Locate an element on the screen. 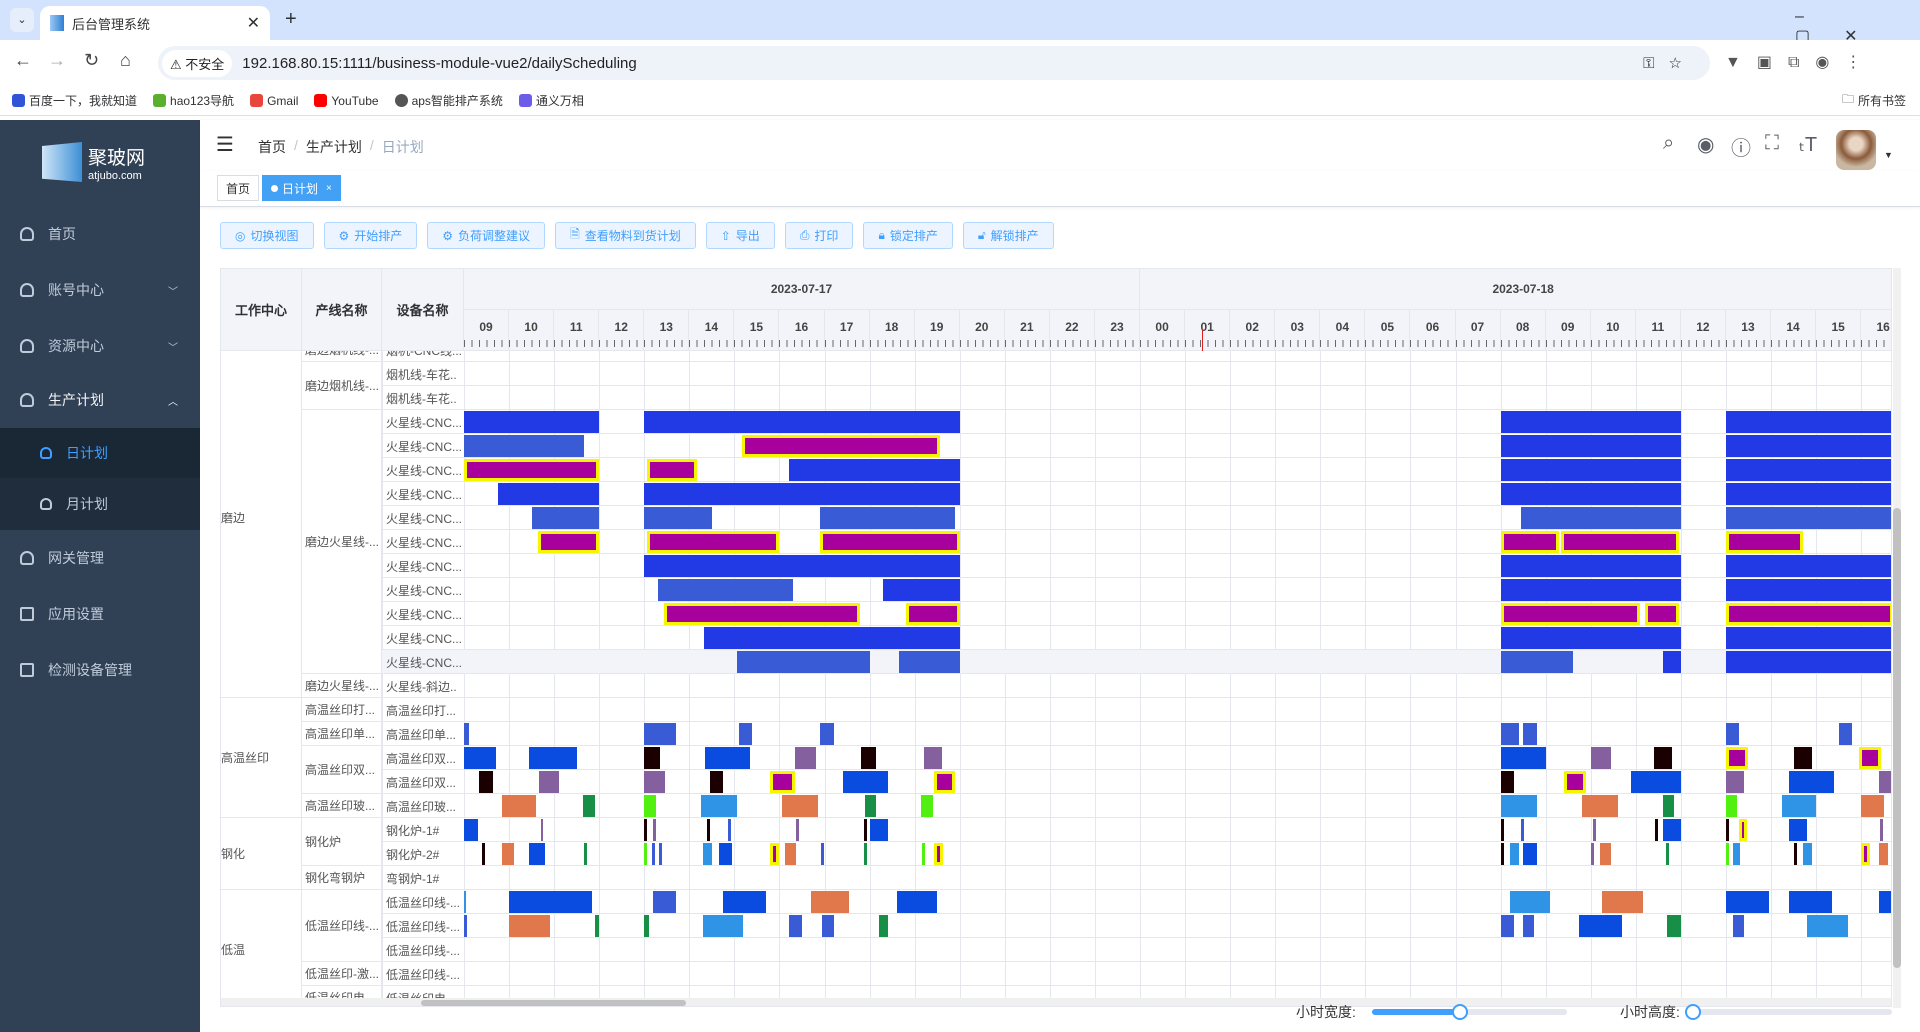 This screenshot has width=1920, height=1032. sidebar-item-app-settings: 应用设置 is located at coordinates (100, 614).